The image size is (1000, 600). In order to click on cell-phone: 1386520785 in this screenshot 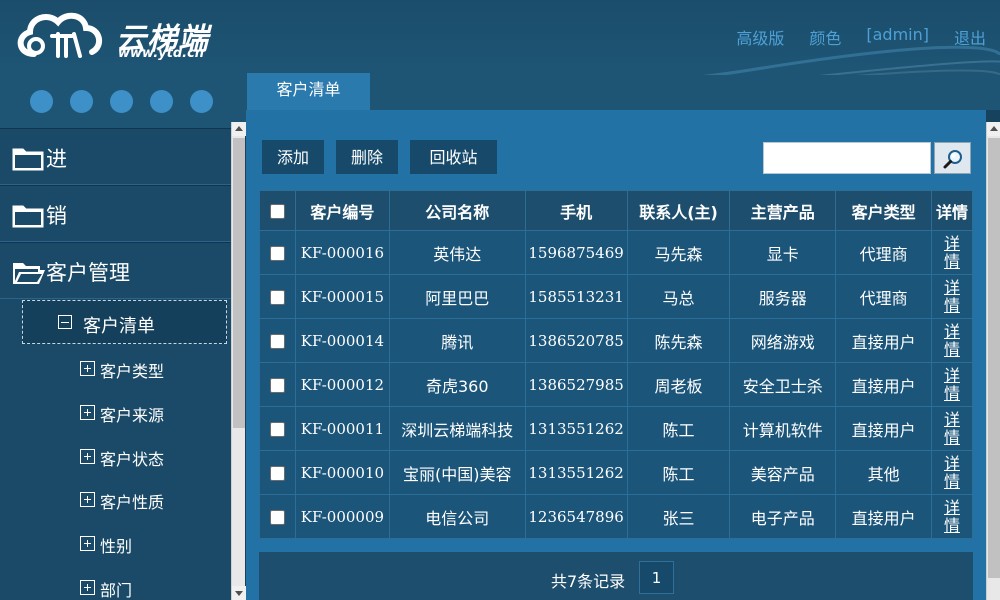, I will do `click(576, 340)`.